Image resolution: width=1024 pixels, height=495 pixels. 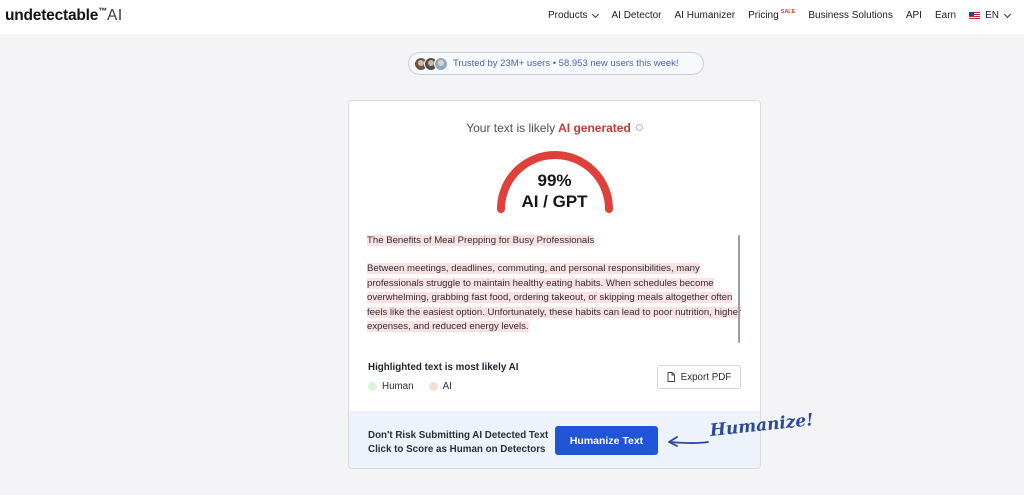 What do you see at coordinates (639, 127) in the screenshot?
I see `info-icon` at bounding box center [639, 127].